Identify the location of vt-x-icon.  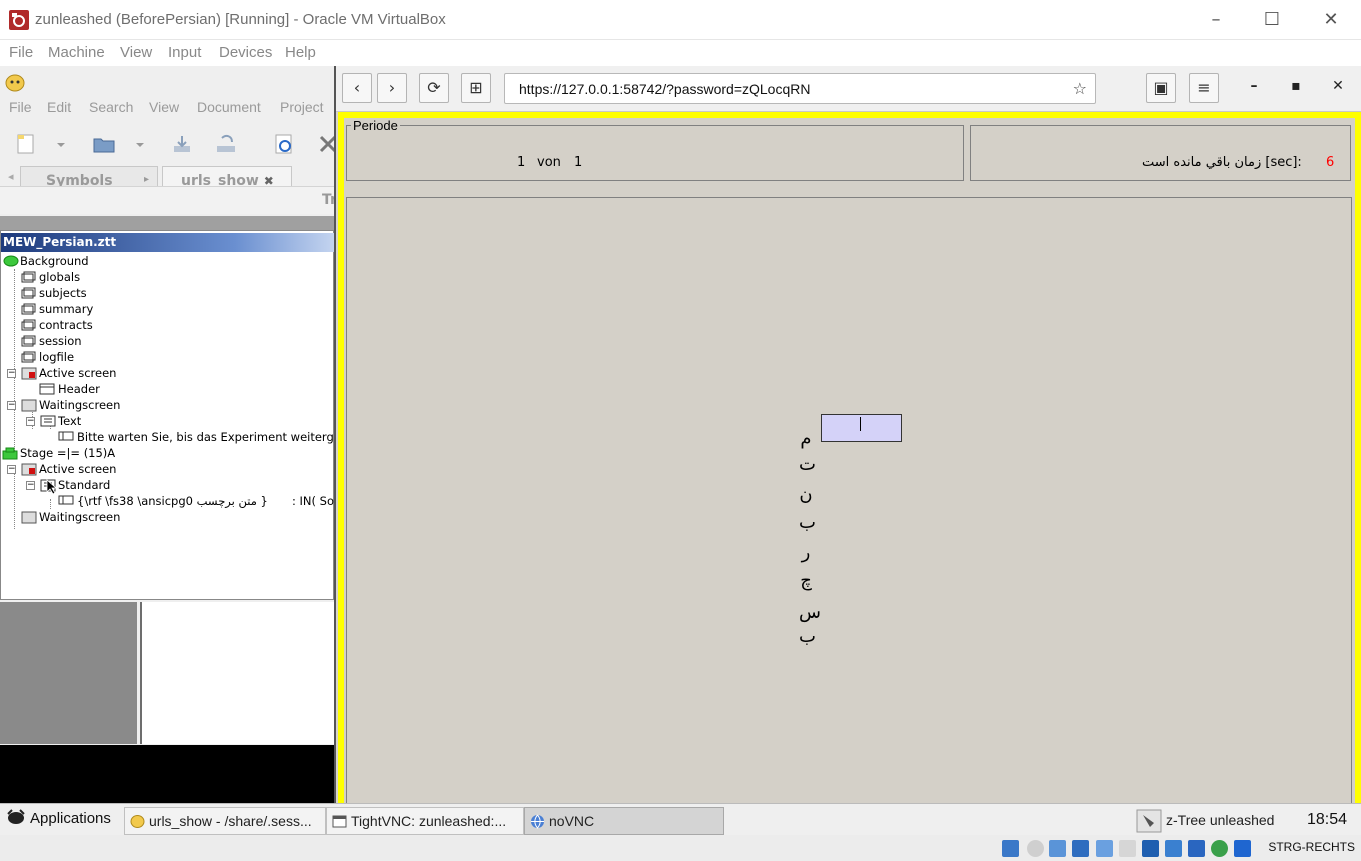
(1196, 848).